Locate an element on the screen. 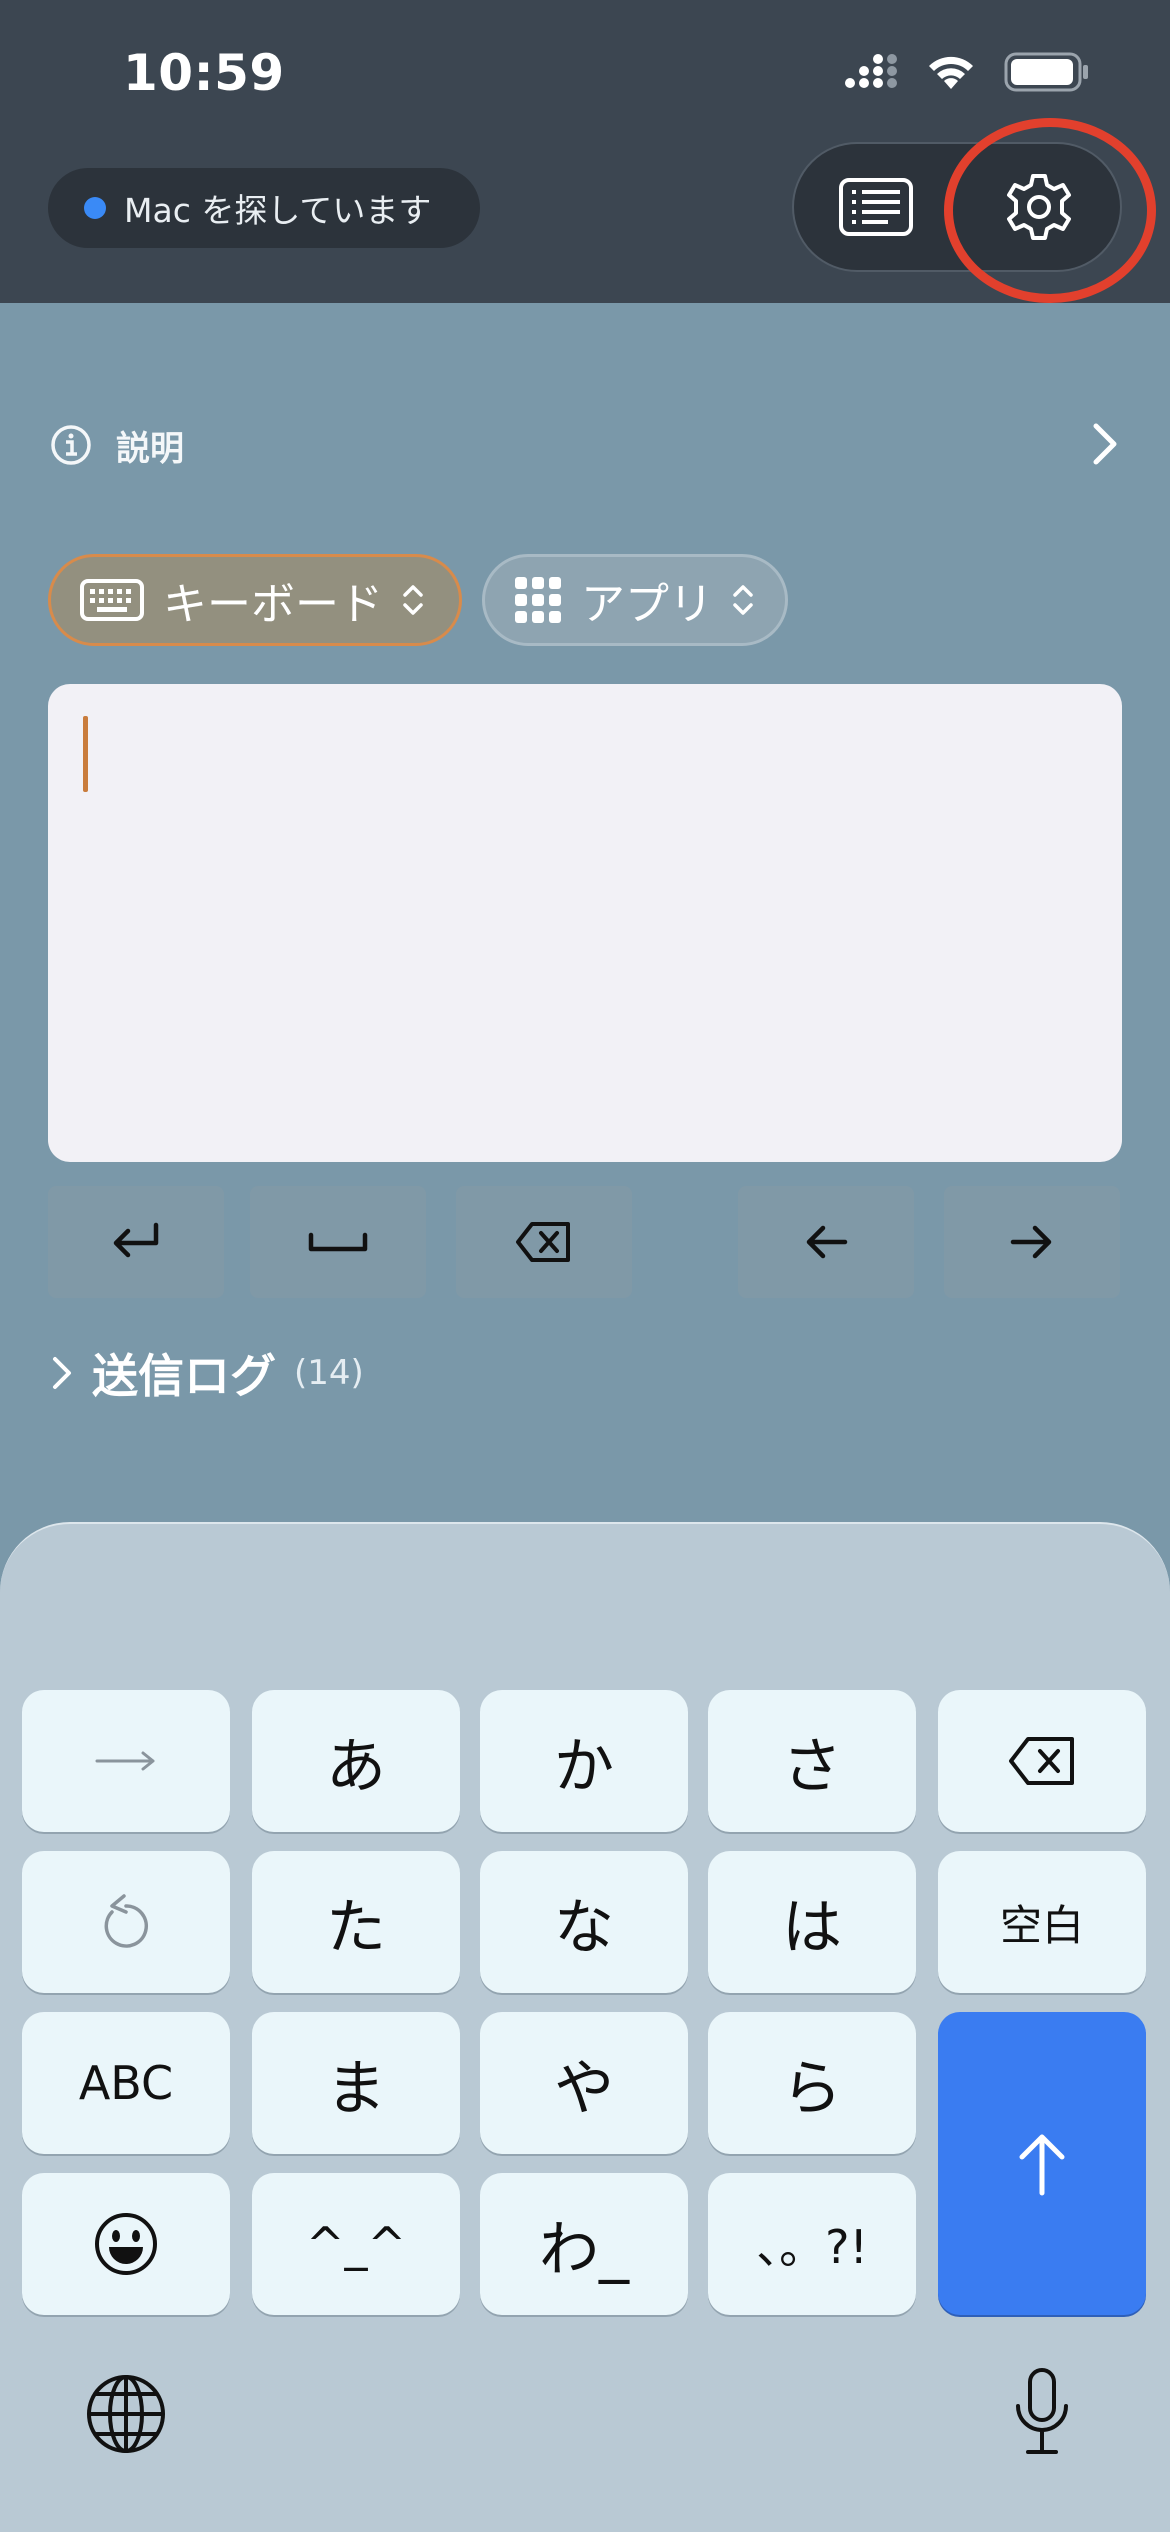 This screenshot has width=1170, height=2532. list-icon is located at coordinates (876, 207).